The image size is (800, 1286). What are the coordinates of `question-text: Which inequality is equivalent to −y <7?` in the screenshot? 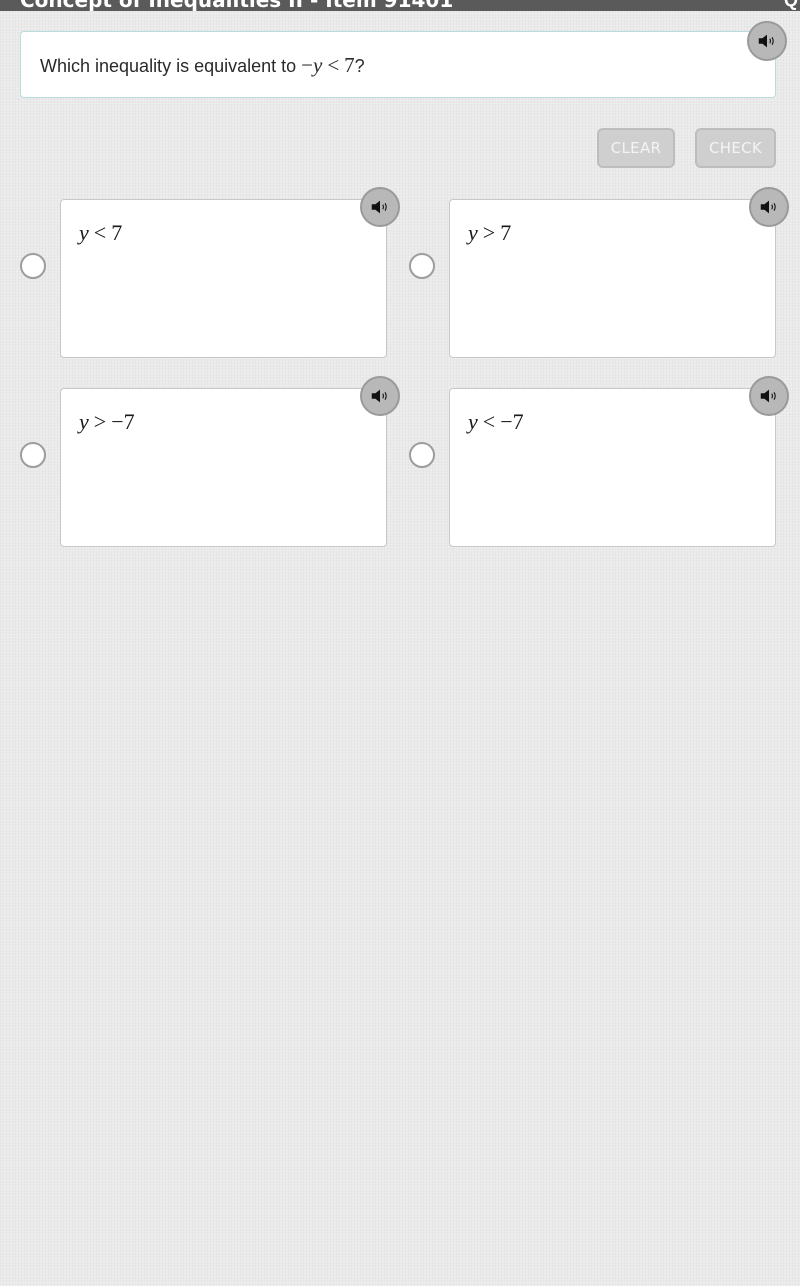 It's located at (202, 65).